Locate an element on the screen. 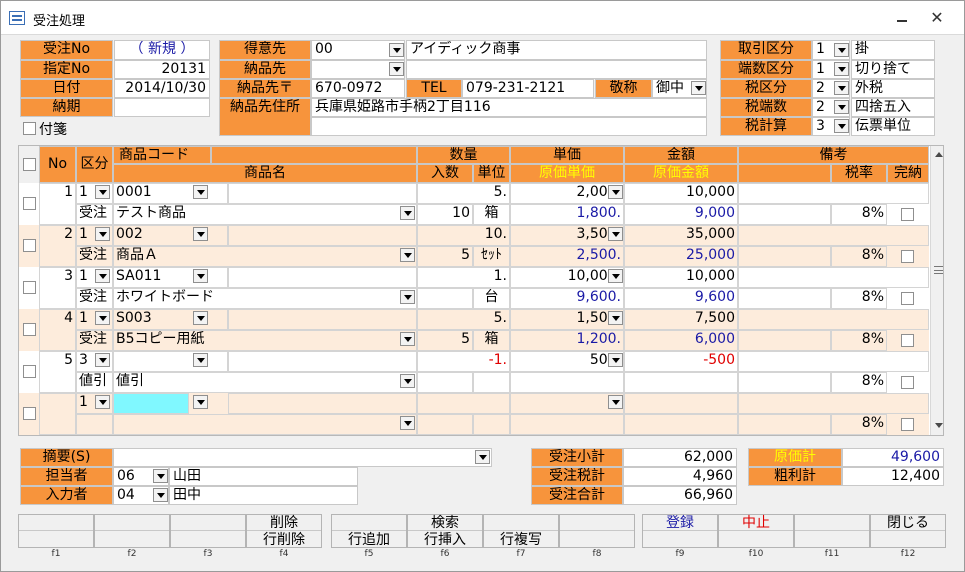 The width and height of the screenshot is (965, 572). tel-field: 079-231-2121 is located at coordinates (528, 88).